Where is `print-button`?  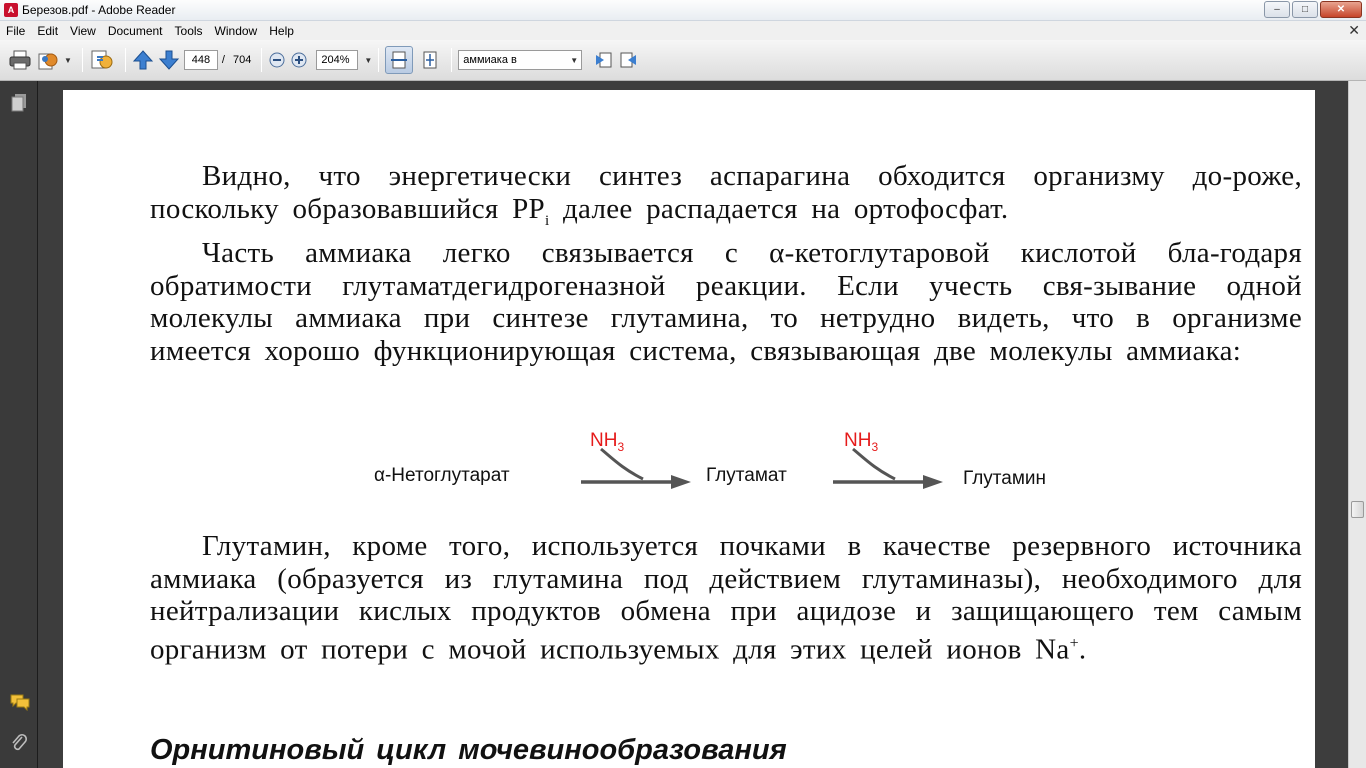
print-button is located at coordinates (20, 60).